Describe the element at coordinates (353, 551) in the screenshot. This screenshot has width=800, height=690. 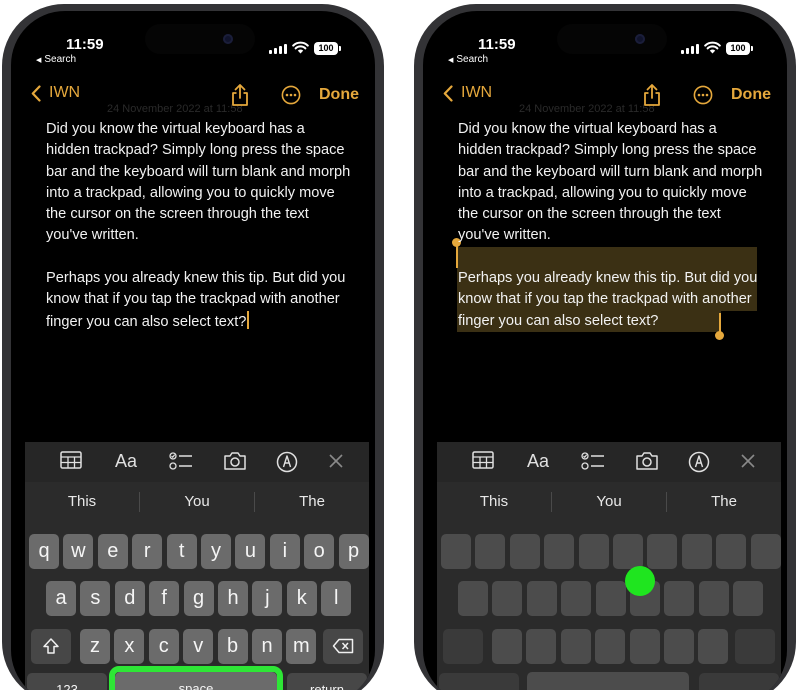
I see `key-p: p` at that location.